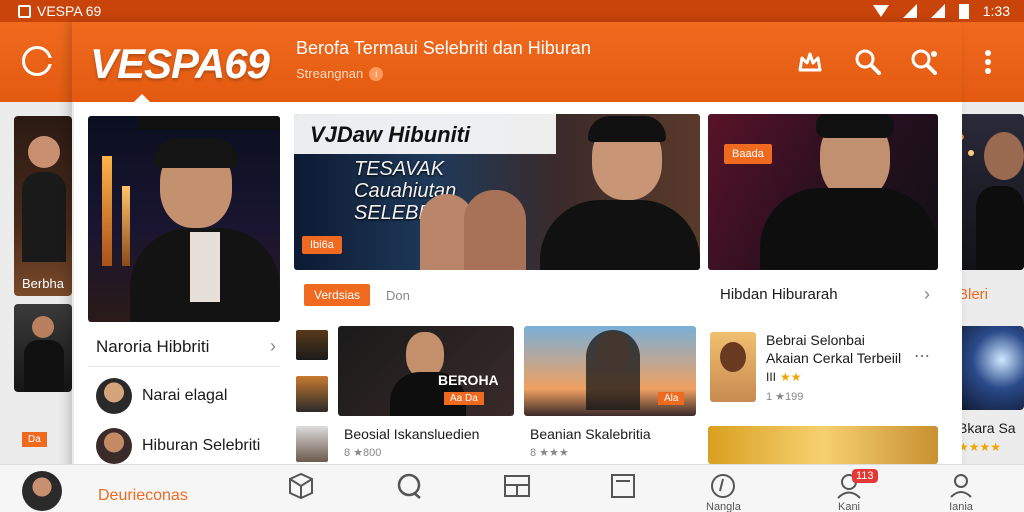 The width and height of the screenshot is (1024, 512). Describe the element at coordinates (443, 48) in the screenshot. I see `page-title: Berofa Termaui Selebriti dan Hiburan` at that location.